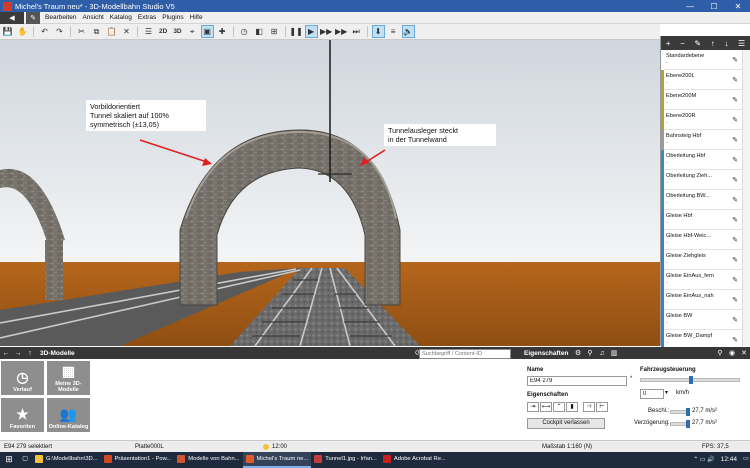 This screenshot has width=750, height=468. What do you see at coordinates (713, 43) in the screenshot?
I see `move-up-icon: ↑` at bounding box center [713, 43].